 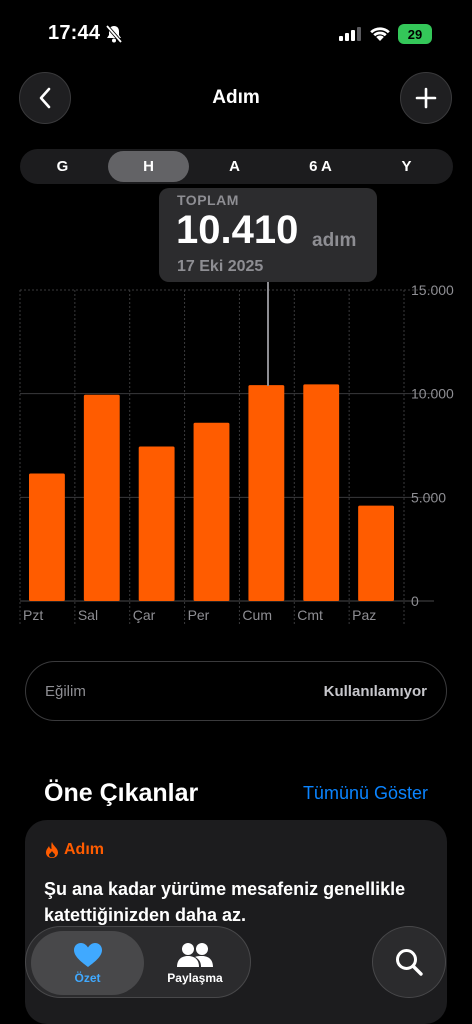 What do you see at coordinates (236, 30) in the screenshot?
I see `status-bar: 17:44 29` at bounding box center [236, 30].